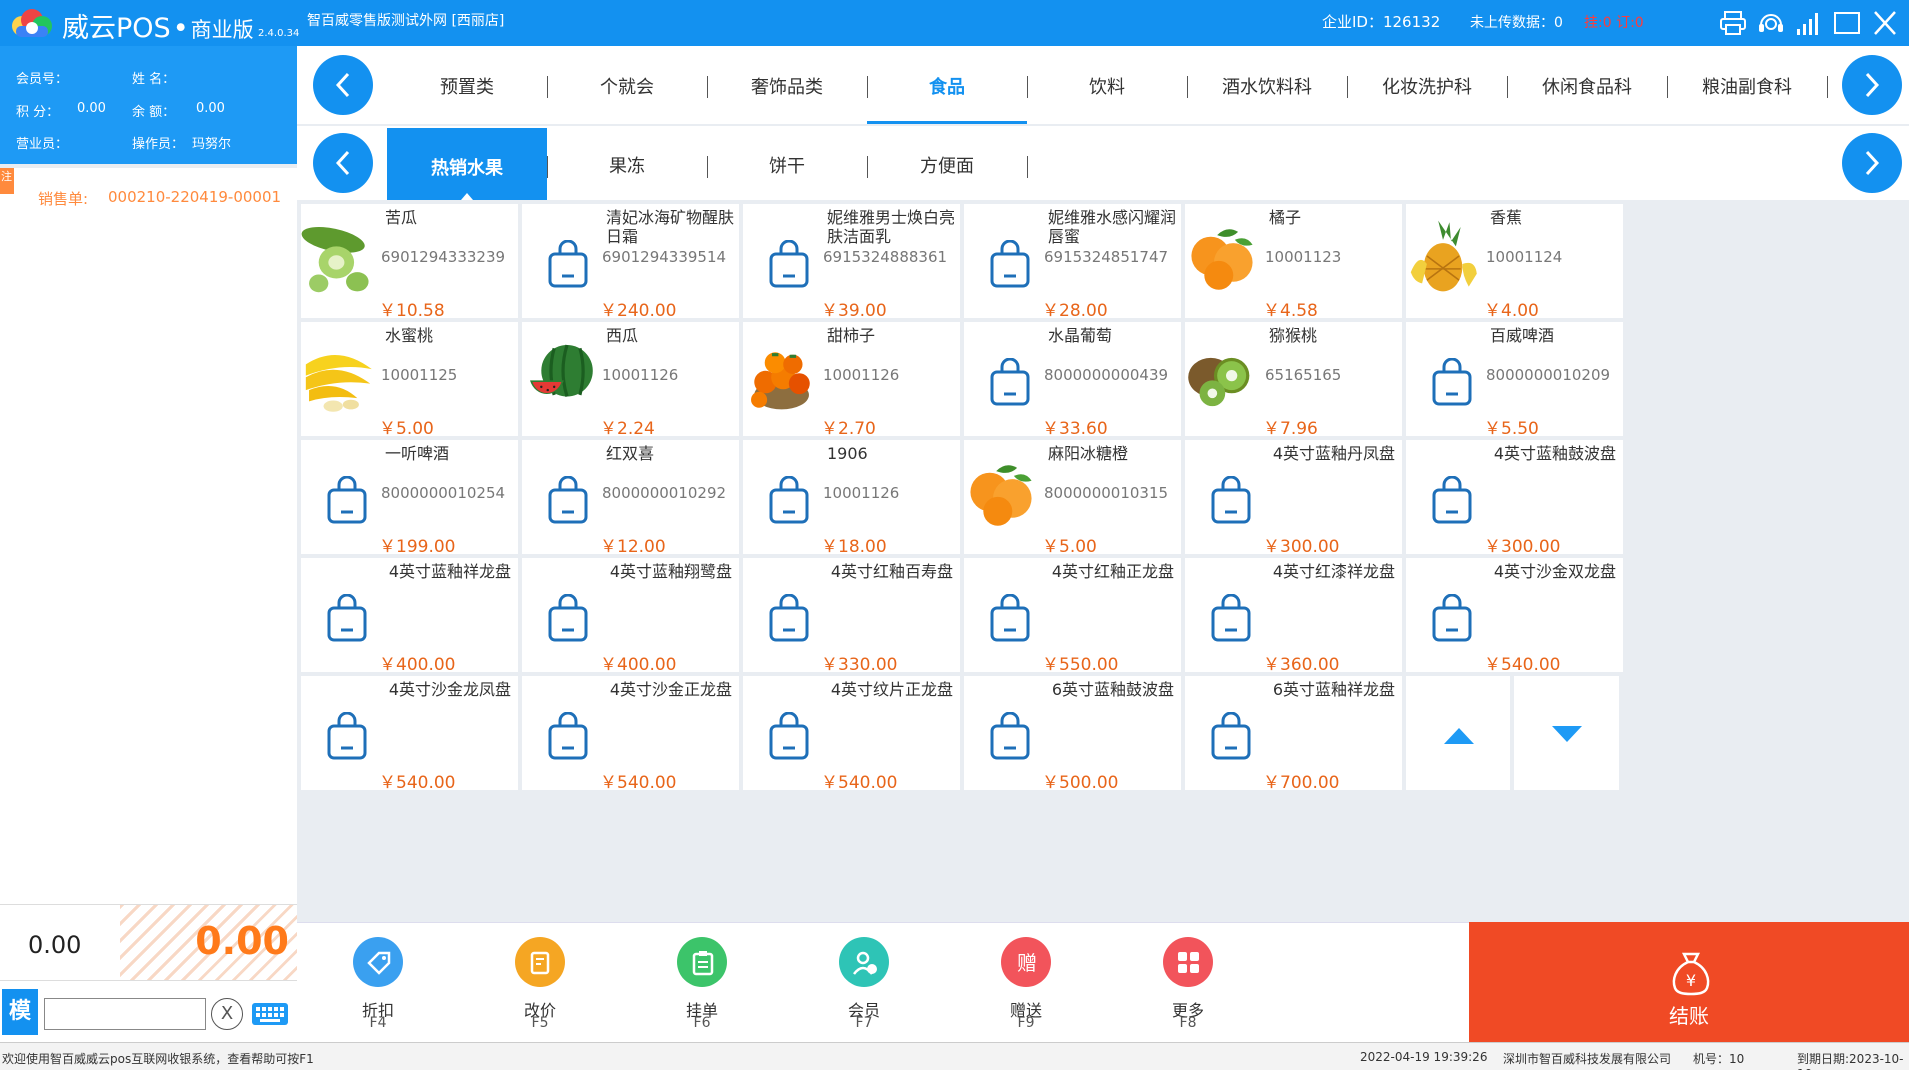 This screenshot has width=1909, height=1070. What do you see at coordinates (1072, 498) in the screenshot?
I see `product-tile: 麻阳冰糖橙 8000000010315 ￥5.00` at bounding box center [1072, 498].